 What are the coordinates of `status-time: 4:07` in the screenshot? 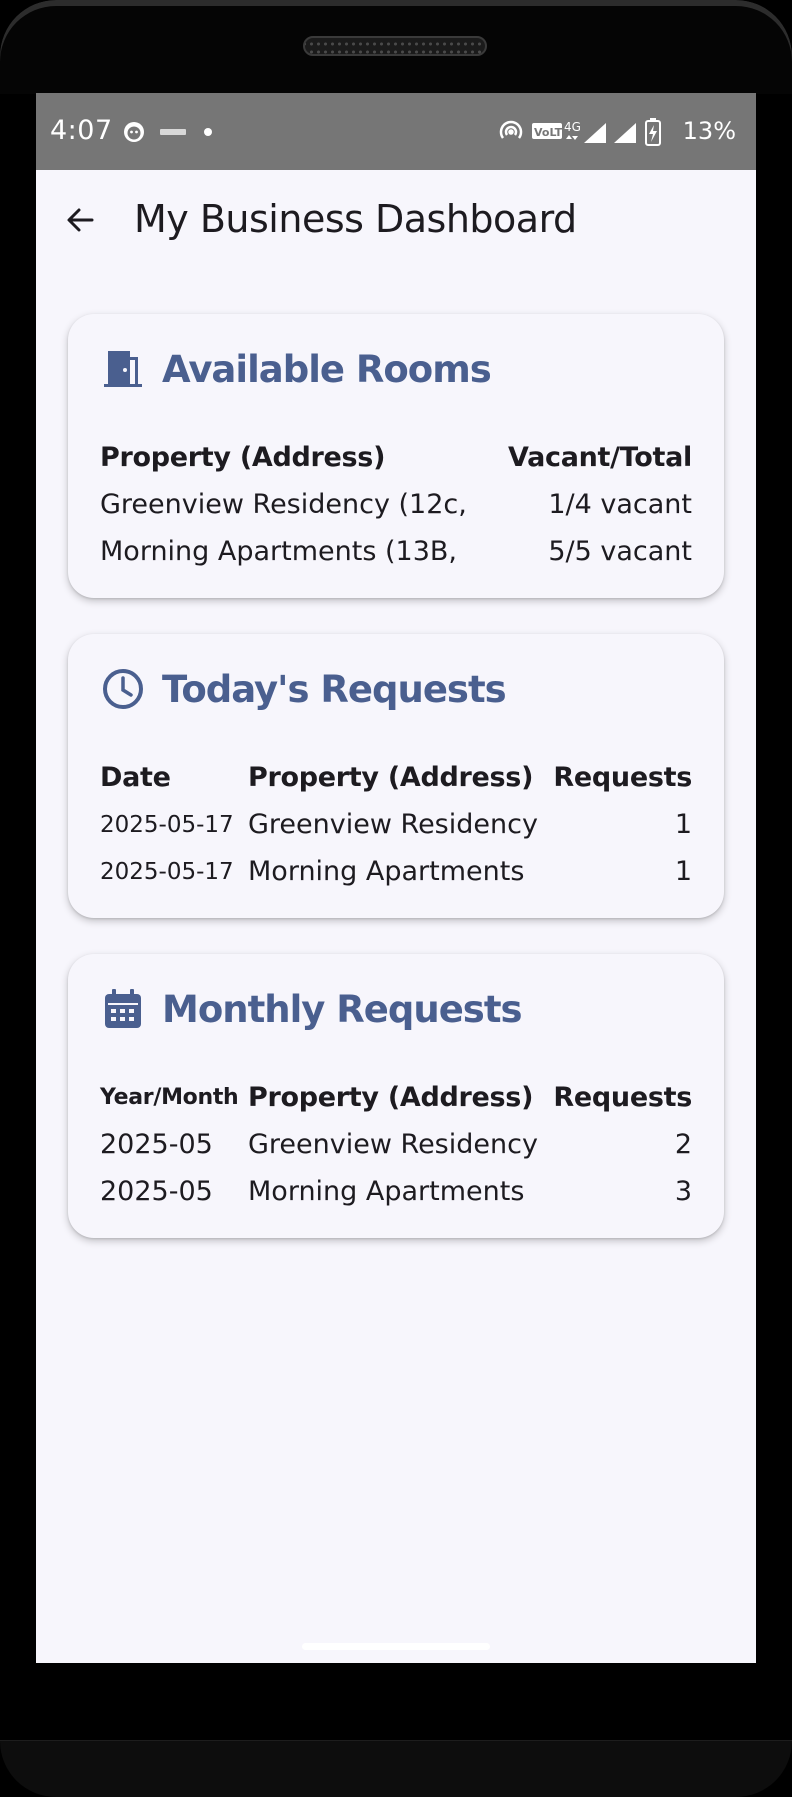 It's located at (81, 130).